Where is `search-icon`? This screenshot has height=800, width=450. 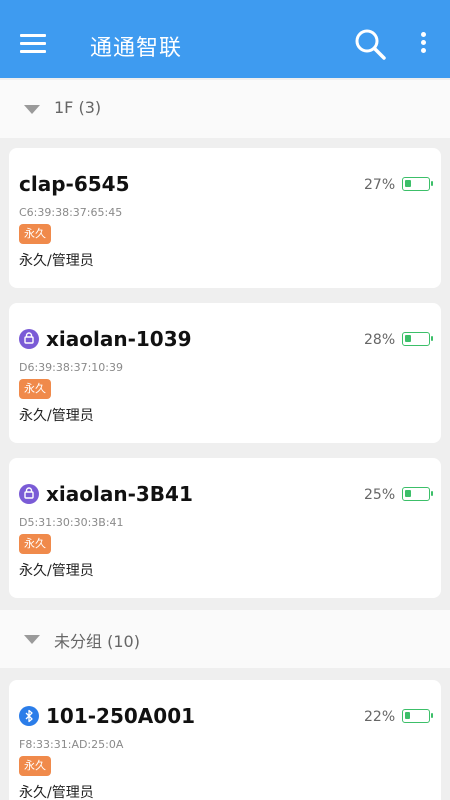
search-icon is located at coordinates (370, 44).